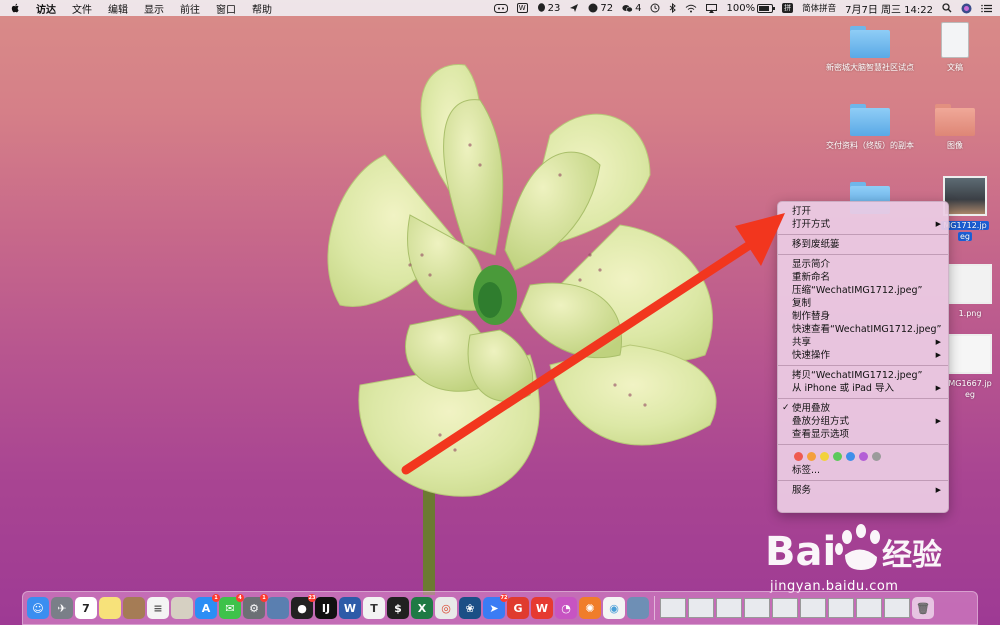 This screenshot has height=625, width=1000. Describe the element at coordinates (712, 8) in the screenshot. I see `airplay-icon` at that location.